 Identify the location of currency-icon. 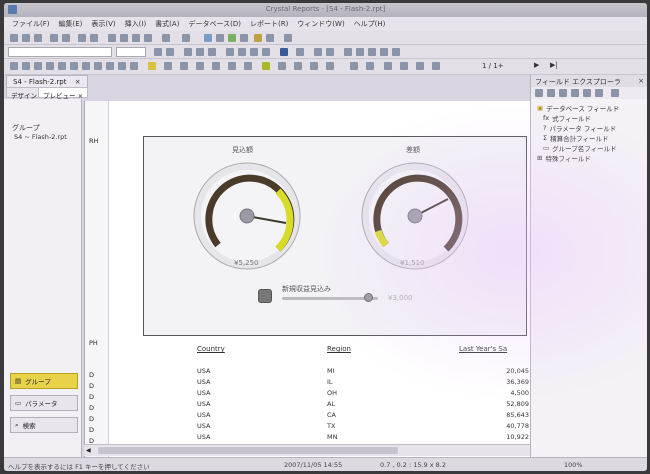
(348, 52).